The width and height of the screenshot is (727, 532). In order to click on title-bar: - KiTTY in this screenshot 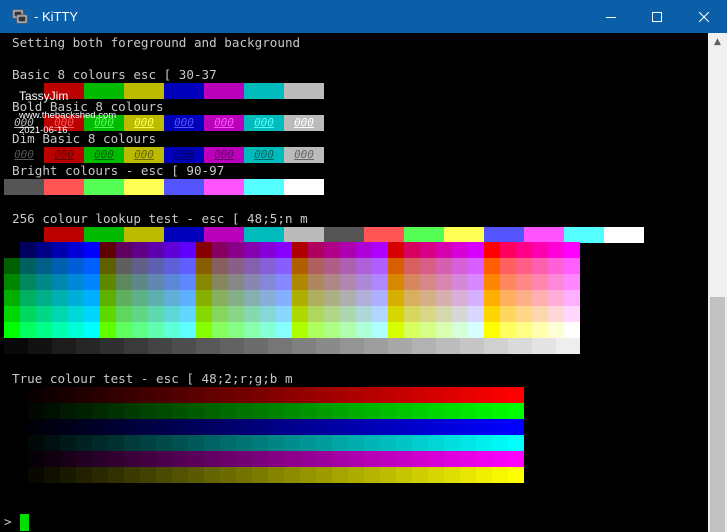, I will do `click(363, 16)`.